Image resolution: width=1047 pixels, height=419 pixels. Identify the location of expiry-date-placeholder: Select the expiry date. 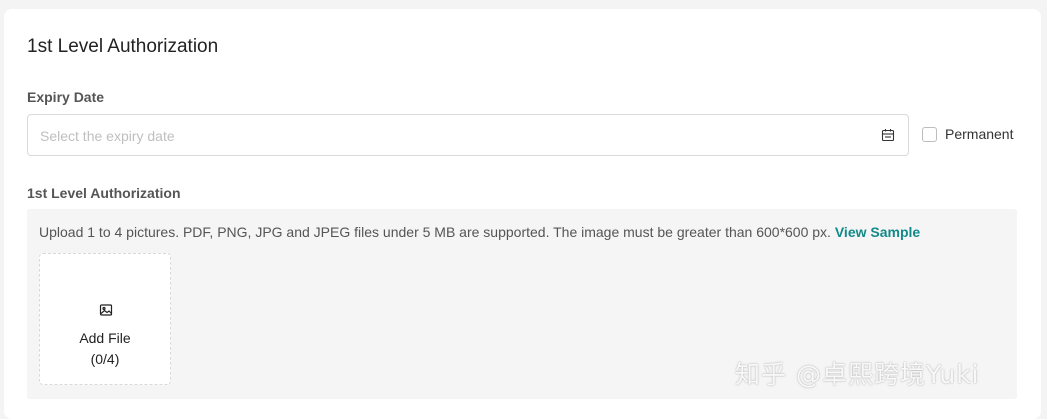
(107, 136).